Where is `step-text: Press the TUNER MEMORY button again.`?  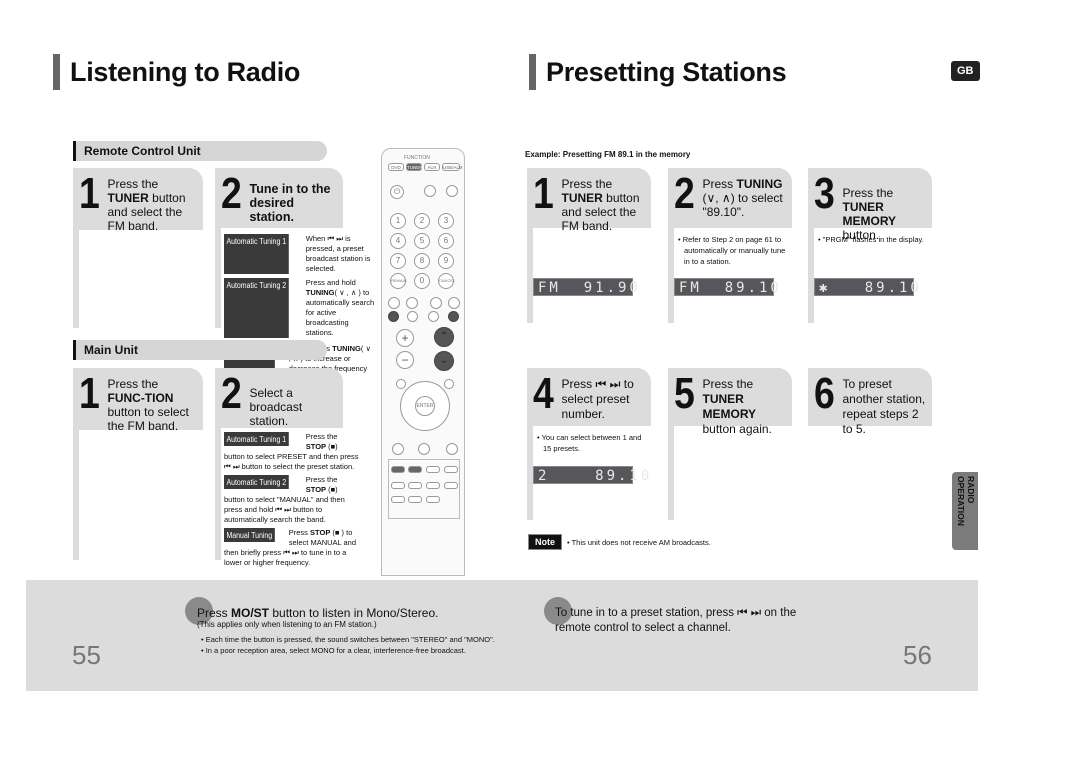
step-text: Press the TUNER MEMORY button again. is located at coordinates (737, 406).